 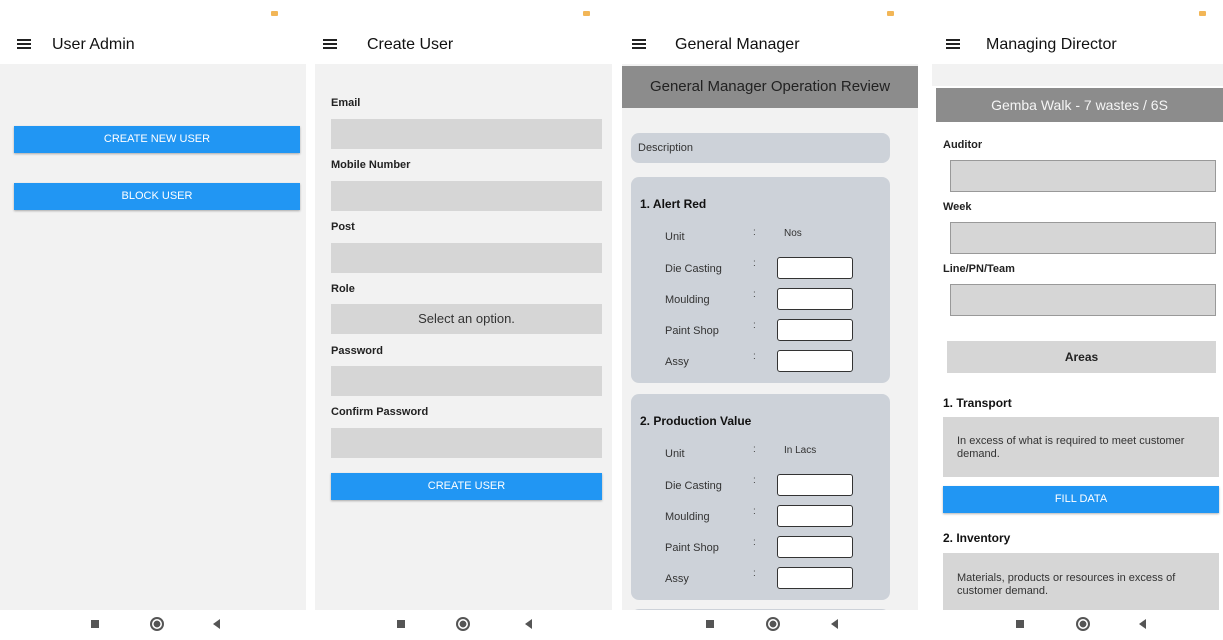 I want to click on page-title: Create User, so click(x=410, y=44).